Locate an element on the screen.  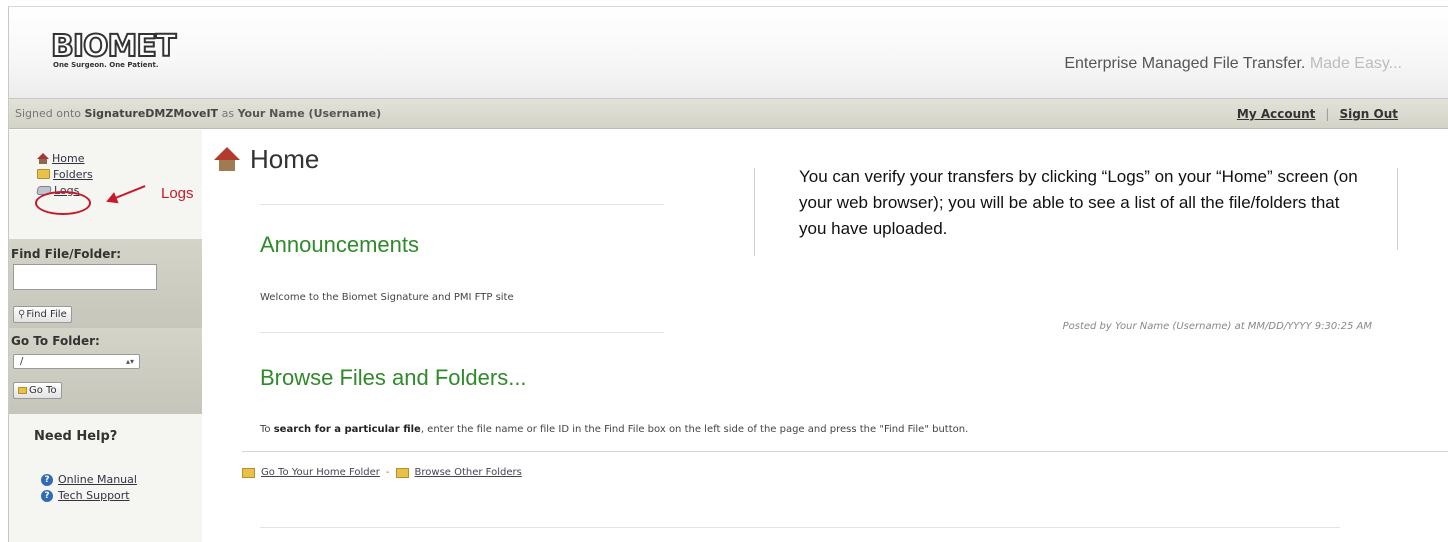
note-left-bar is located at coordinates (754, 212).